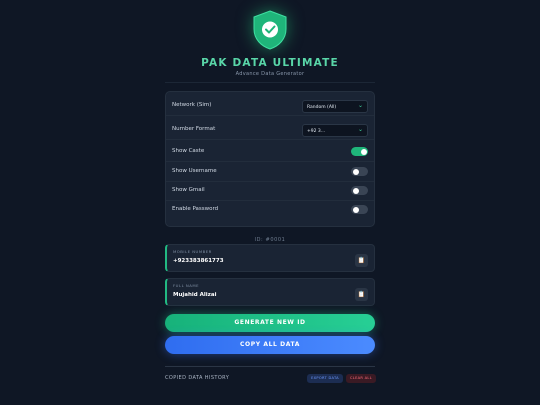 This screenshot has width=540, height=405. What do you see at coordinates (361, 378) in the screenshot?
I see `clear-all-button: CLEAR ALL` at bounding box center [361, 378].